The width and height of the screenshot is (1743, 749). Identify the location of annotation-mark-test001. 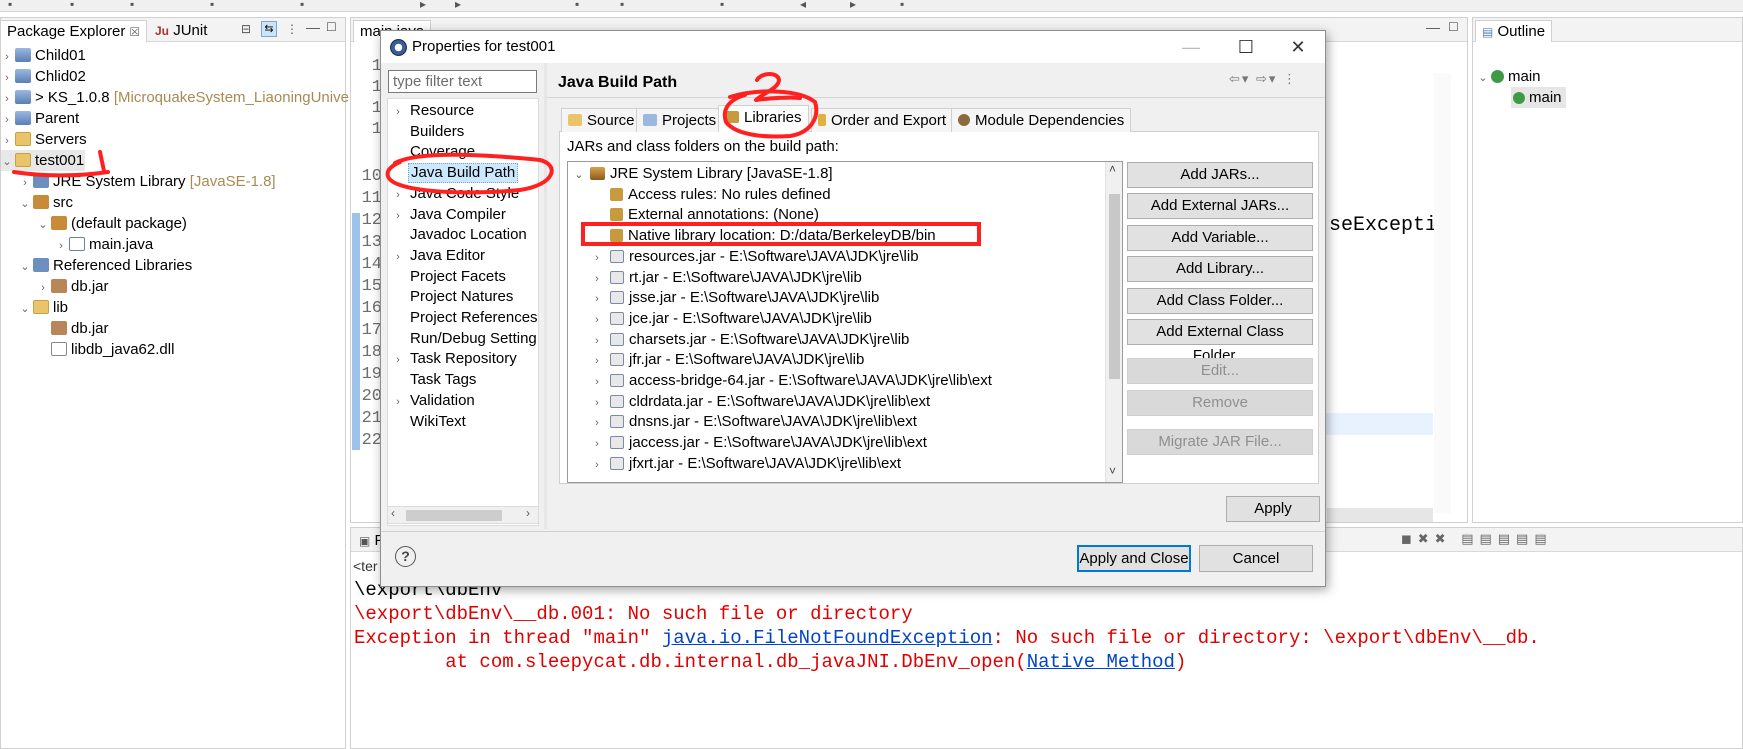
(61, 164).